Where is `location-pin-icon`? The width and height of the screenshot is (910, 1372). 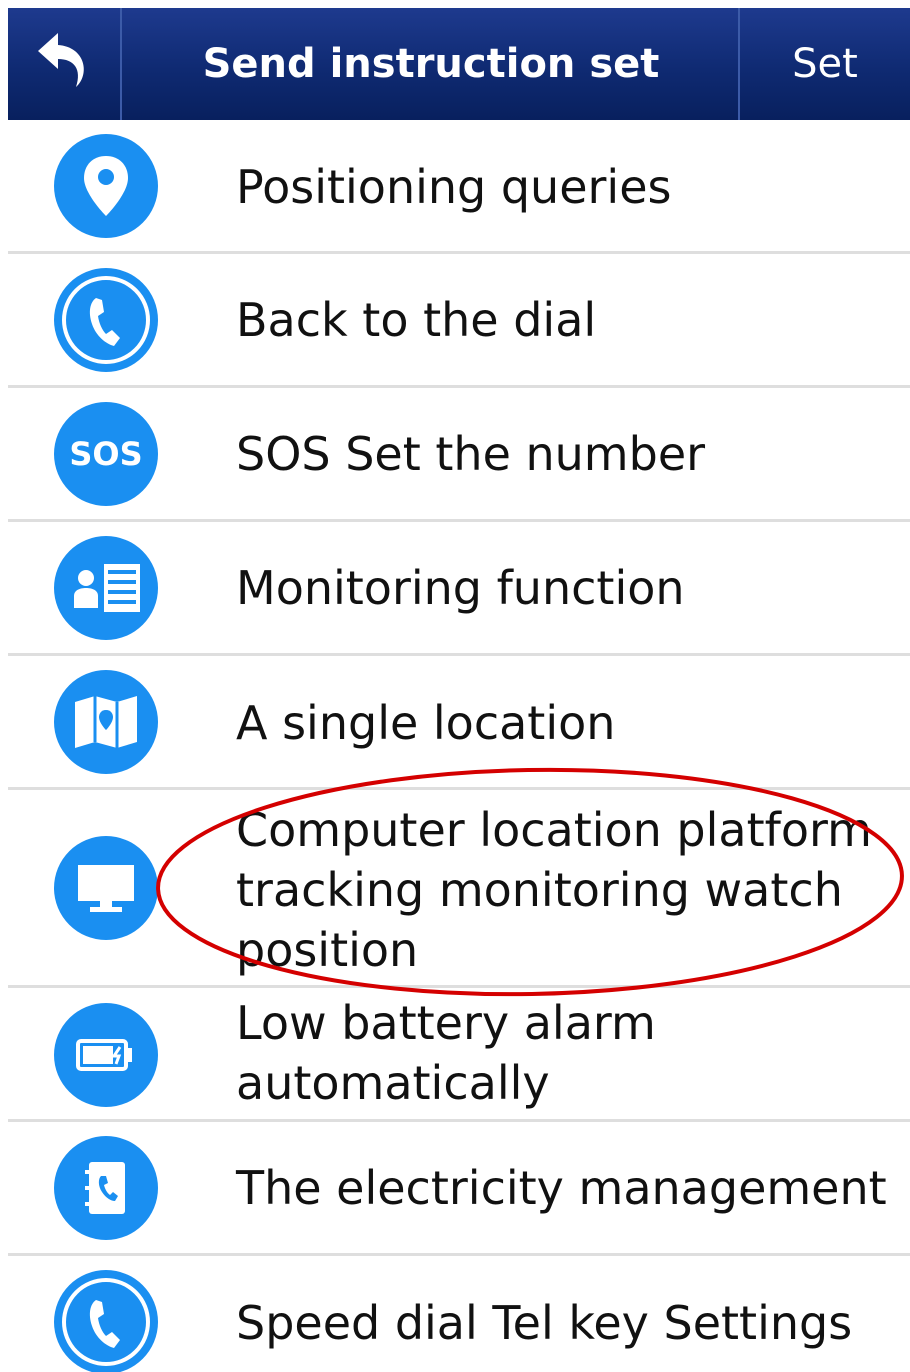 location-pin-icon is located at coordinates (106, 186).